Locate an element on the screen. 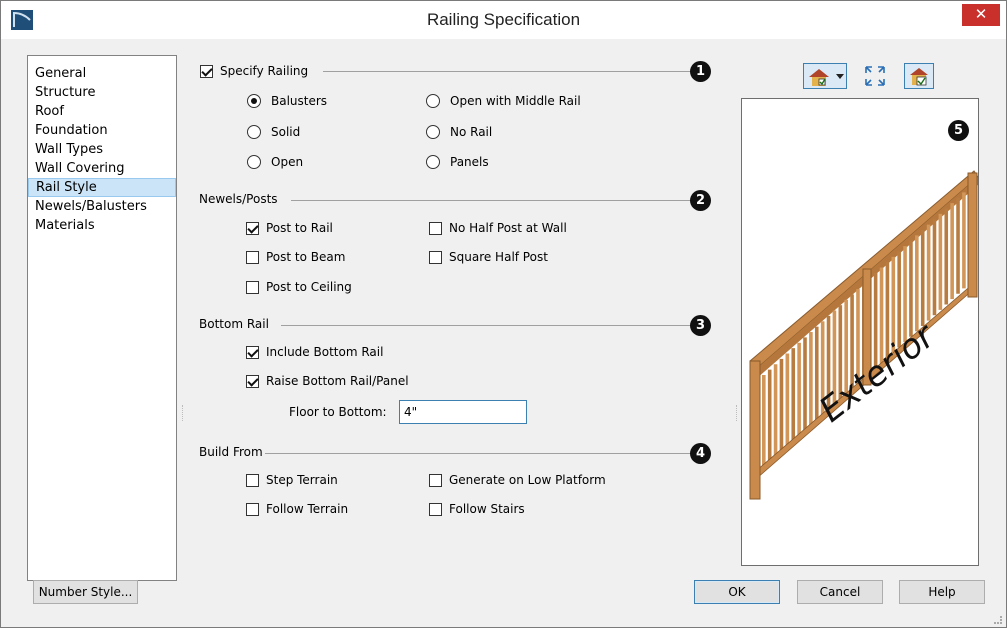  cancel-button: Cancel is located at coordinates (840, 592).